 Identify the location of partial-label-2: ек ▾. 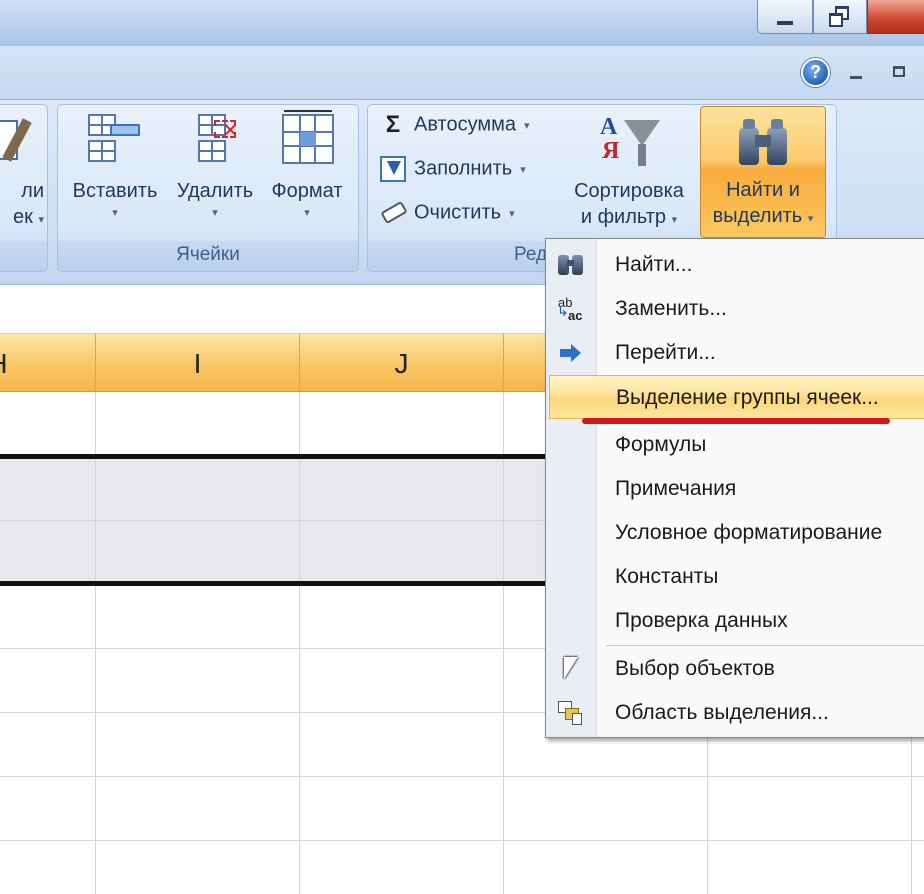
(28, 217).